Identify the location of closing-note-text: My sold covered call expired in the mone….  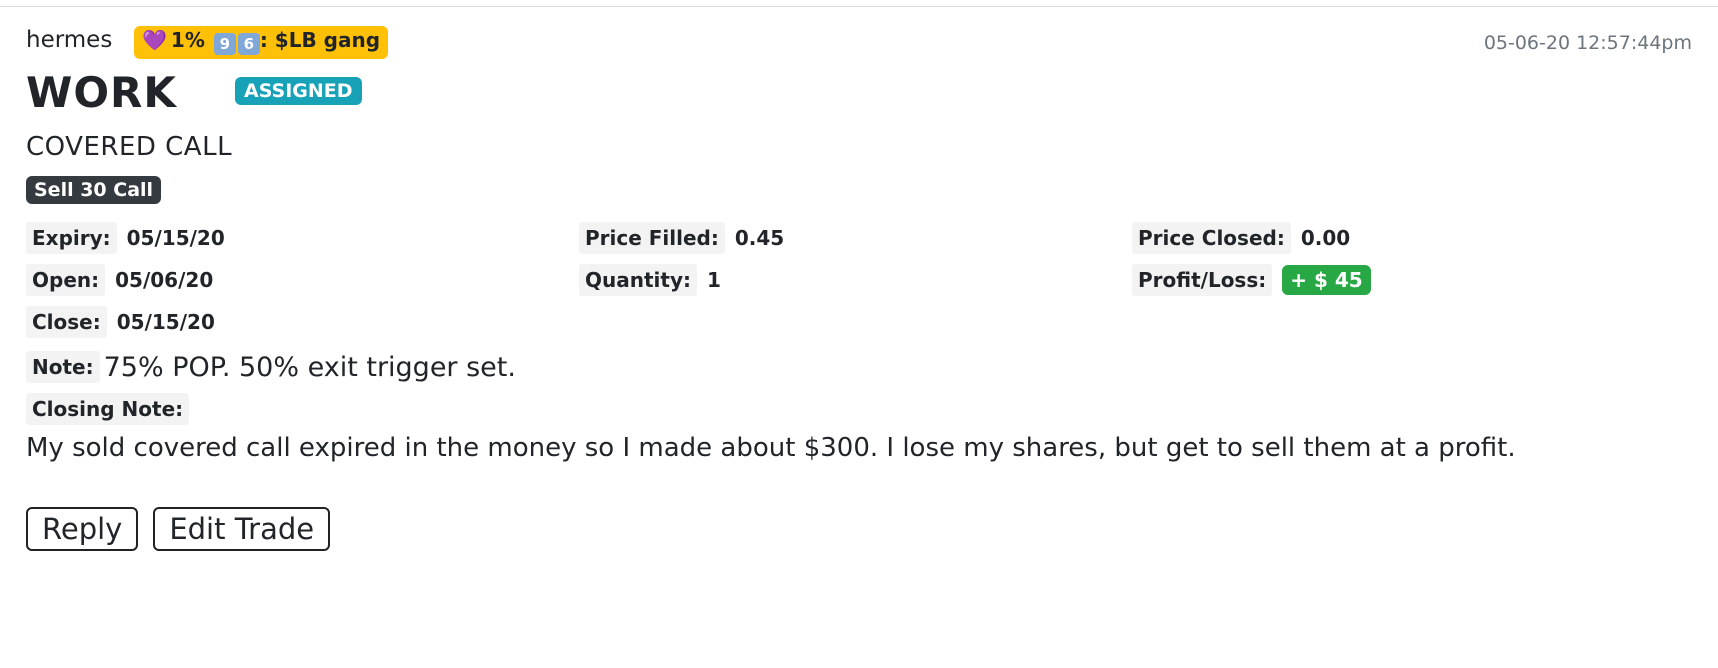
(771, 448).